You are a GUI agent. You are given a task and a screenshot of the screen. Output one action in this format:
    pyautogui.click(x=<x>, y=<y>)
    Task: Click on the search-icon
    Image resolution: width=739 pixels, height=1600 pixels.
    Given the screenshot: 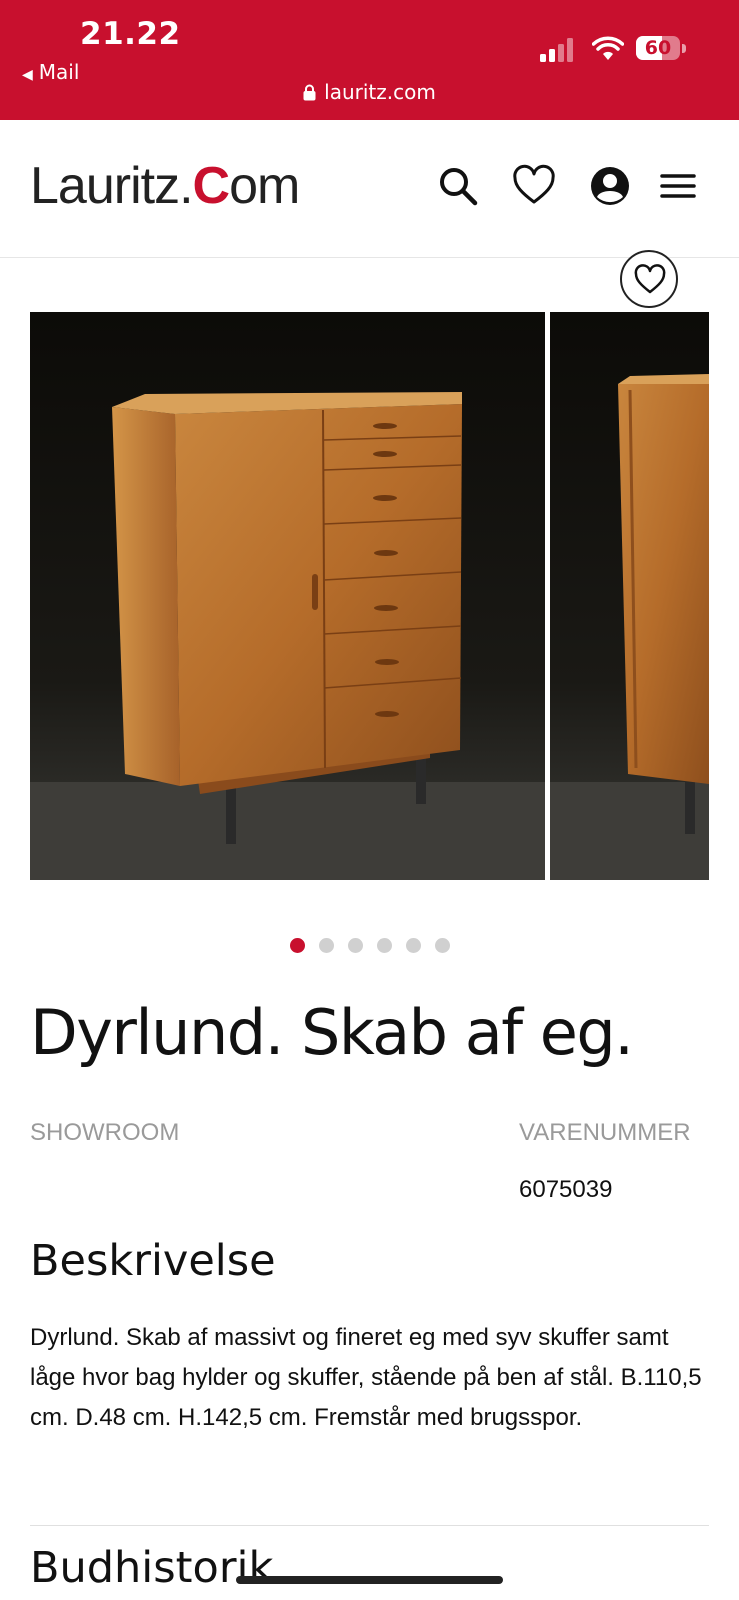 What is the action you would take?
    pyautogui.click(x=458, y=186)
    